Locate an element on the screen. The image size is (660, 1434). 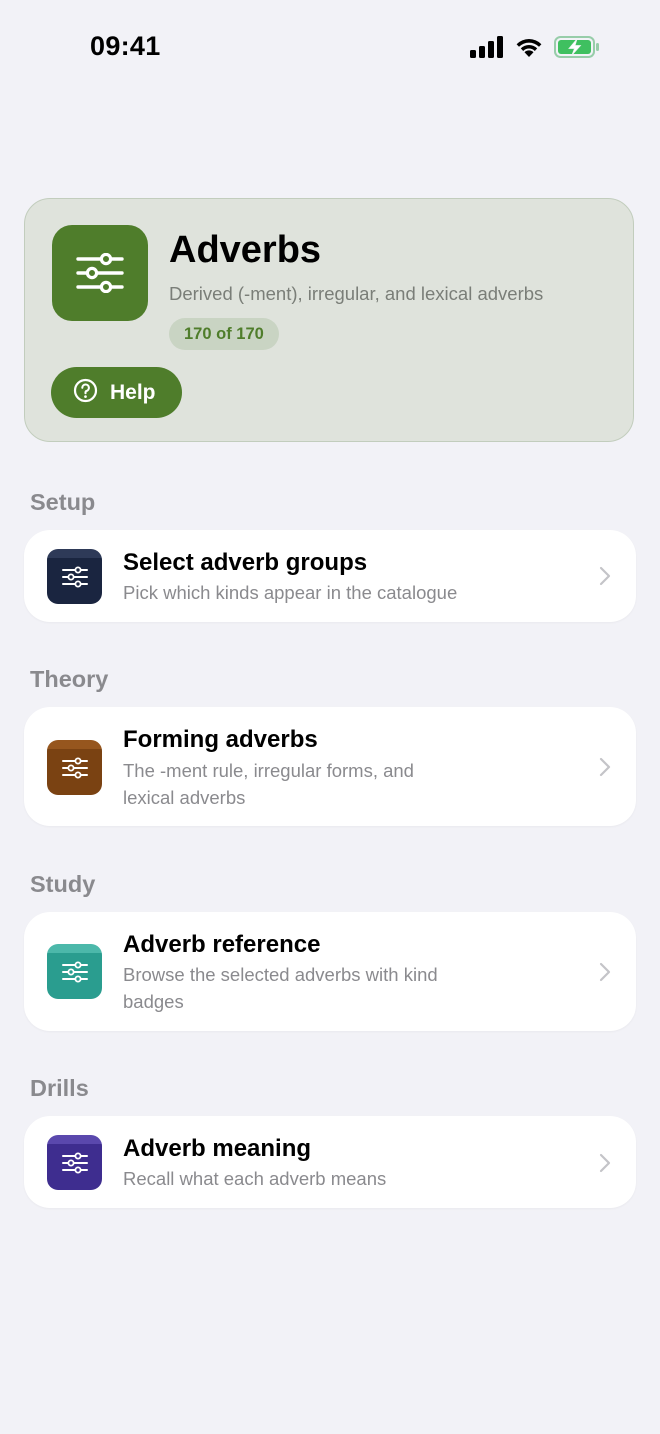
help-button: Help is located at coordinates (116, 392).